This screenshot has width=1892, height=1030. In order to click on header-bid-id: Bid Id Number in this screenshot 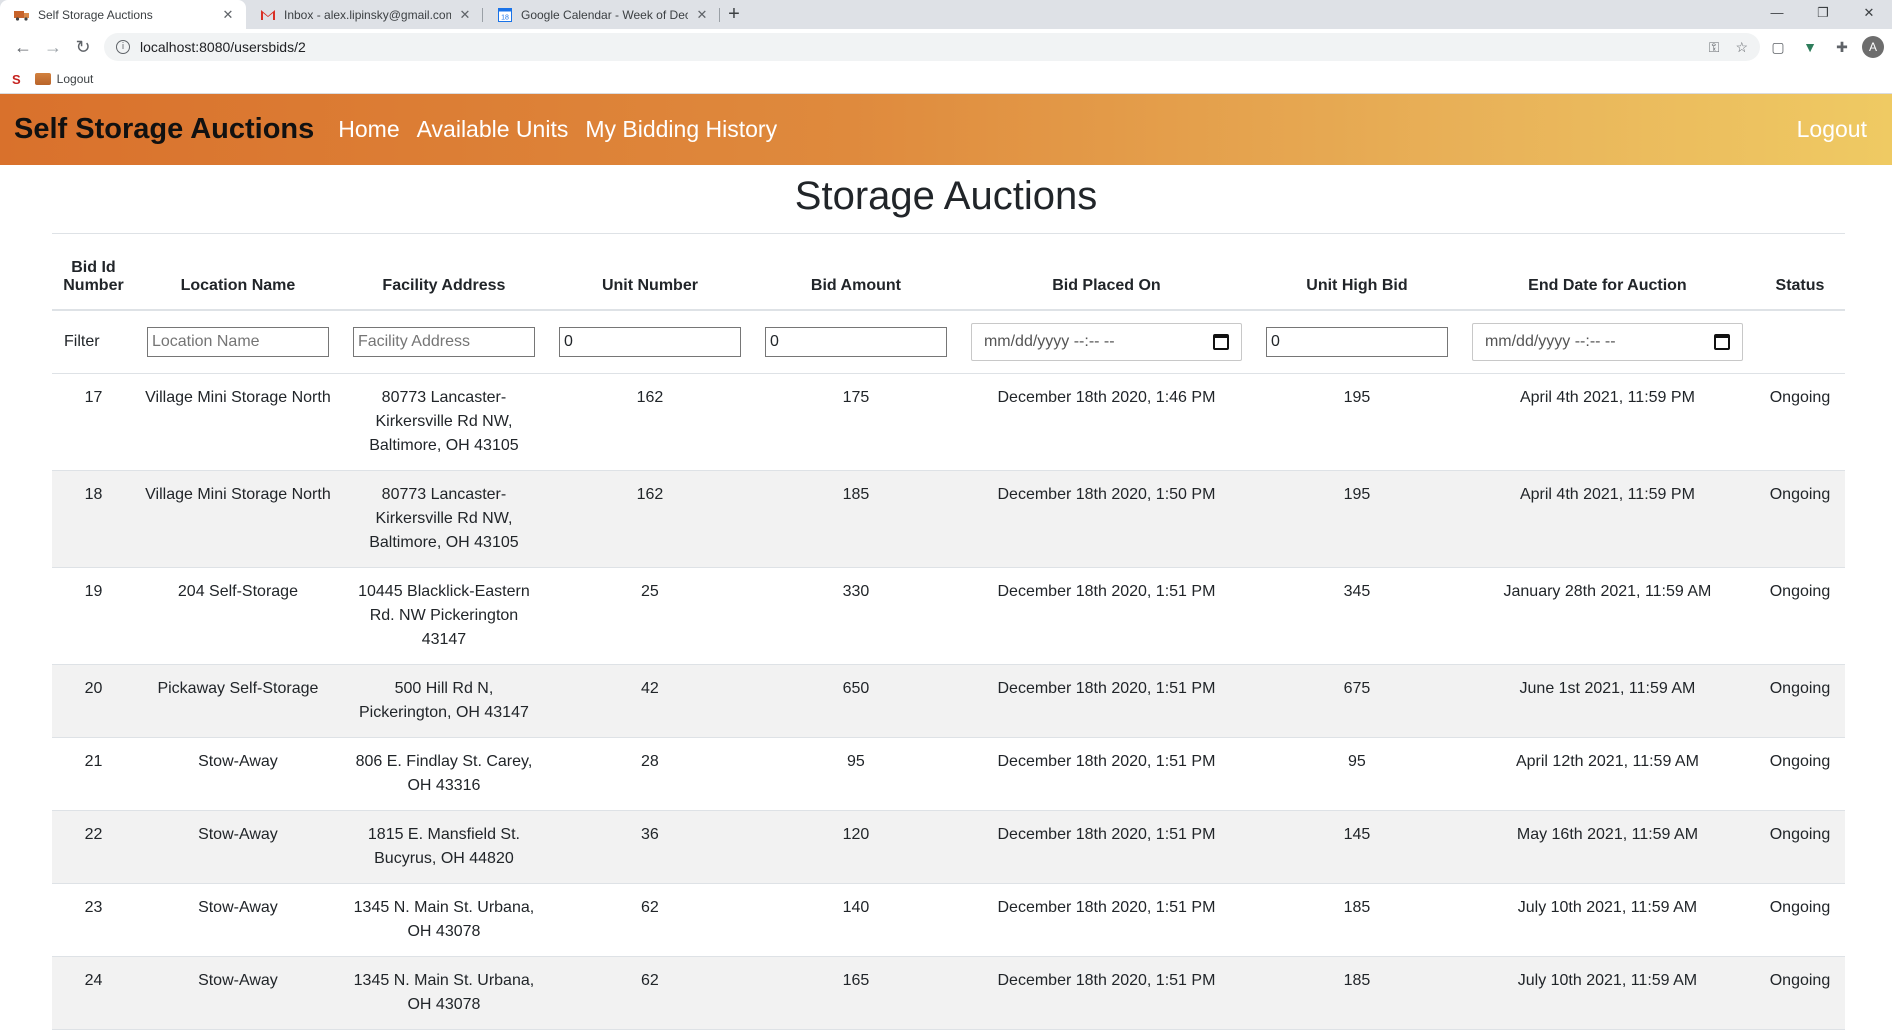, I will do `click(93, 272)`.